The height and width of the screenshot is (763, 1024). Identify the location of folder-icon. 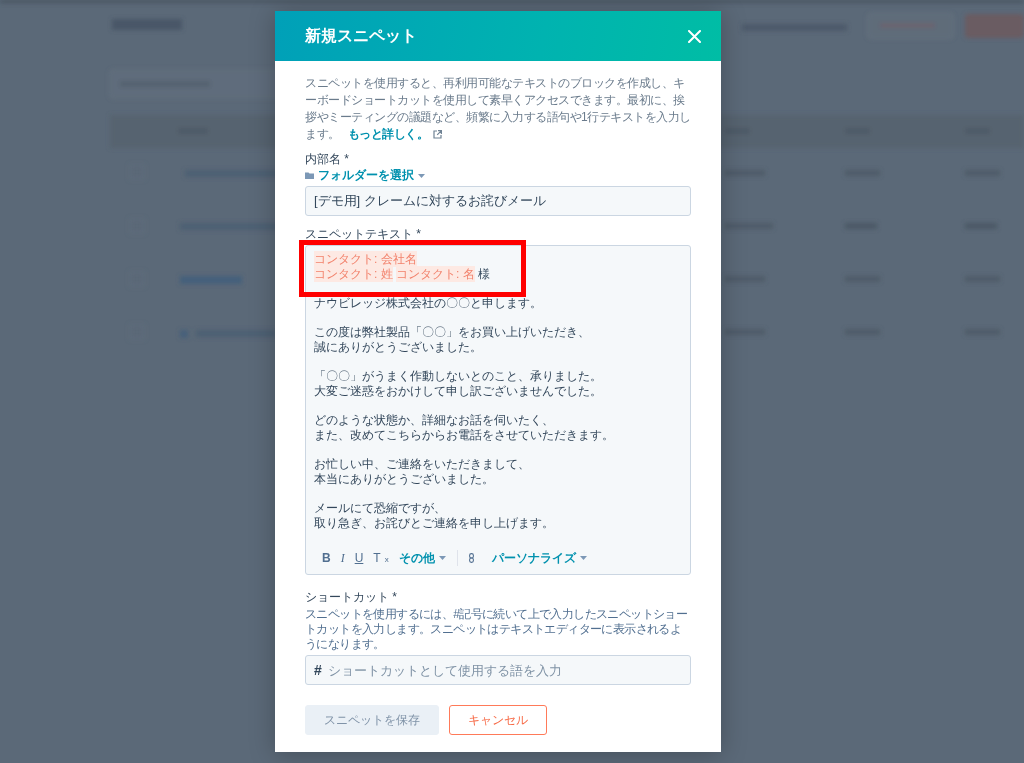
(309, 175).